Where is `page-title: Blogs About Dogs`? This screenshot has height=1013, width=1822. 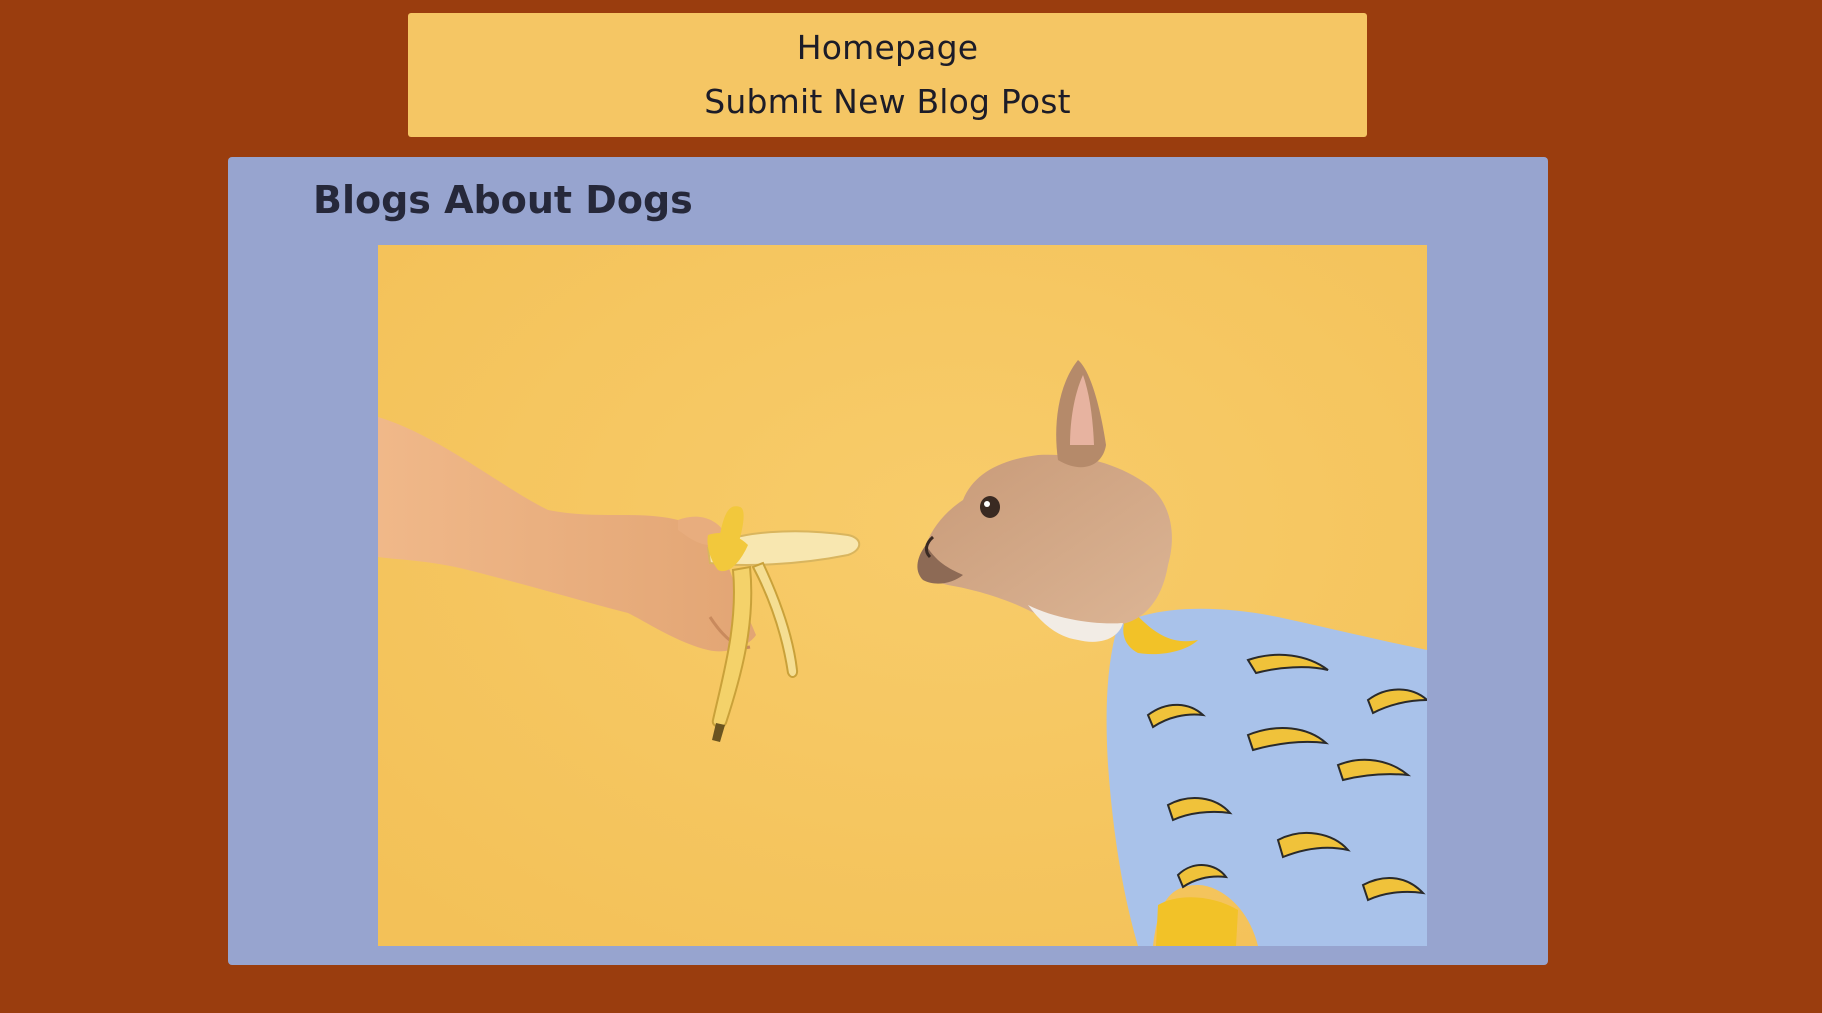 page-title: Blogs About Dogs is located at coordinates (503, 200).